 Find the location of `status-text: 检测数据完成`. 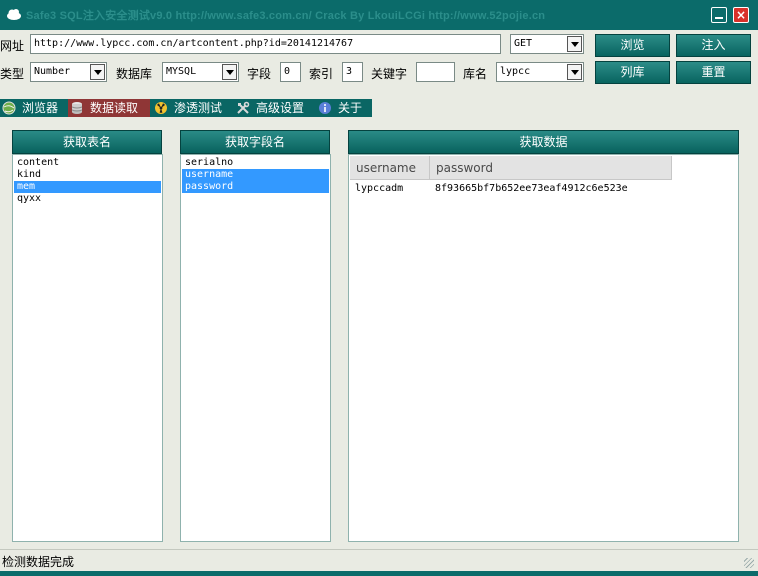

status-text: 检测数据完成 is located at coordinates (38, 562).